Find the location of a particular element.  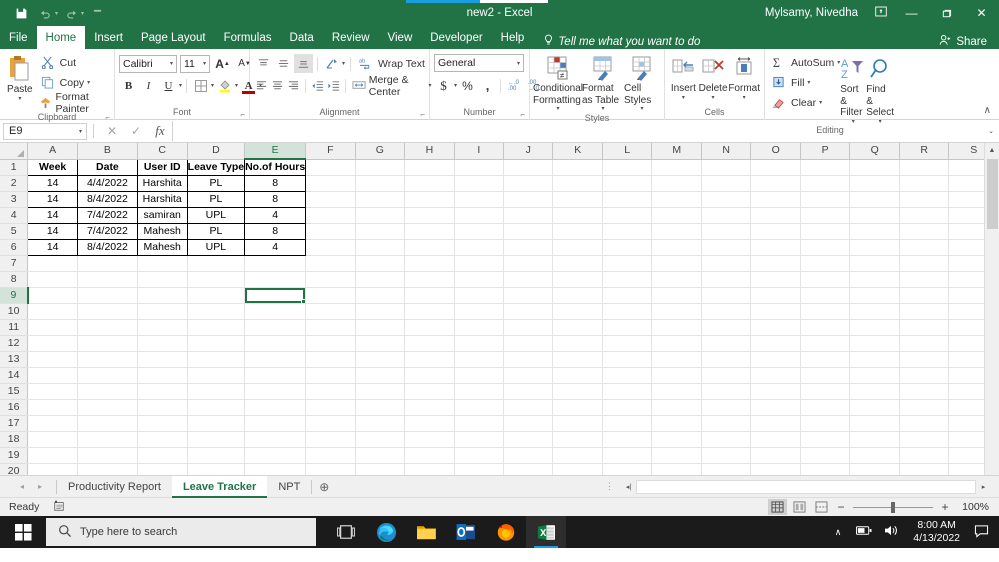

cell-M1 is located at coordinates (676, 167).